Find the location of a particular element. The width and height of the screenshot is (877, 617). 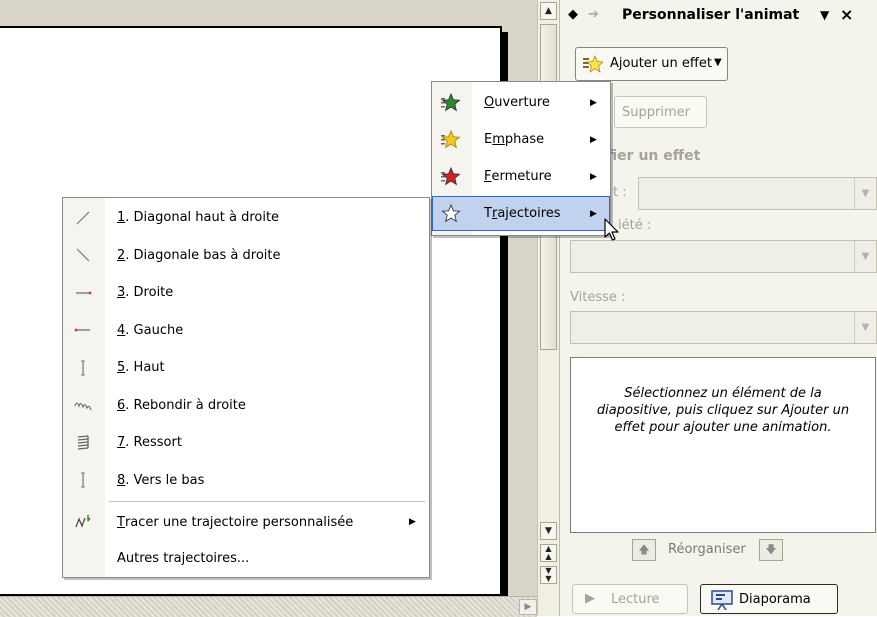

task-pane-header: ◆ ➔ Personnaliser l'animat ▼ × is located at coordinates (718, 16).